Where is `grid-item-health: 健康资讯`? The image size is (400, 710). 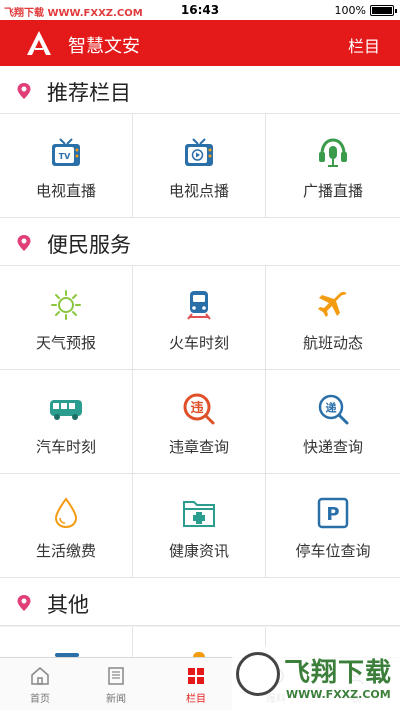
grid-item-health: 健康资讯 is located at coordinates (199, 526).